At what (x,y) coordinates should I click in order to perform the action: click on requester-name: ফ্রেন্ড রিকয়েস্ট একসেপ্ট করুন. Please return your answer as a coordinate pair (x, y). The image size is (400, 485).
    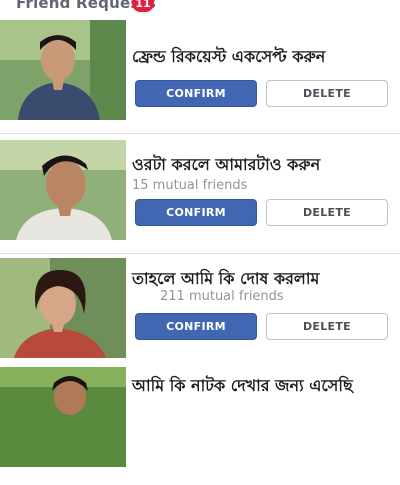
    Looking at the image, I should click on (263, 57).